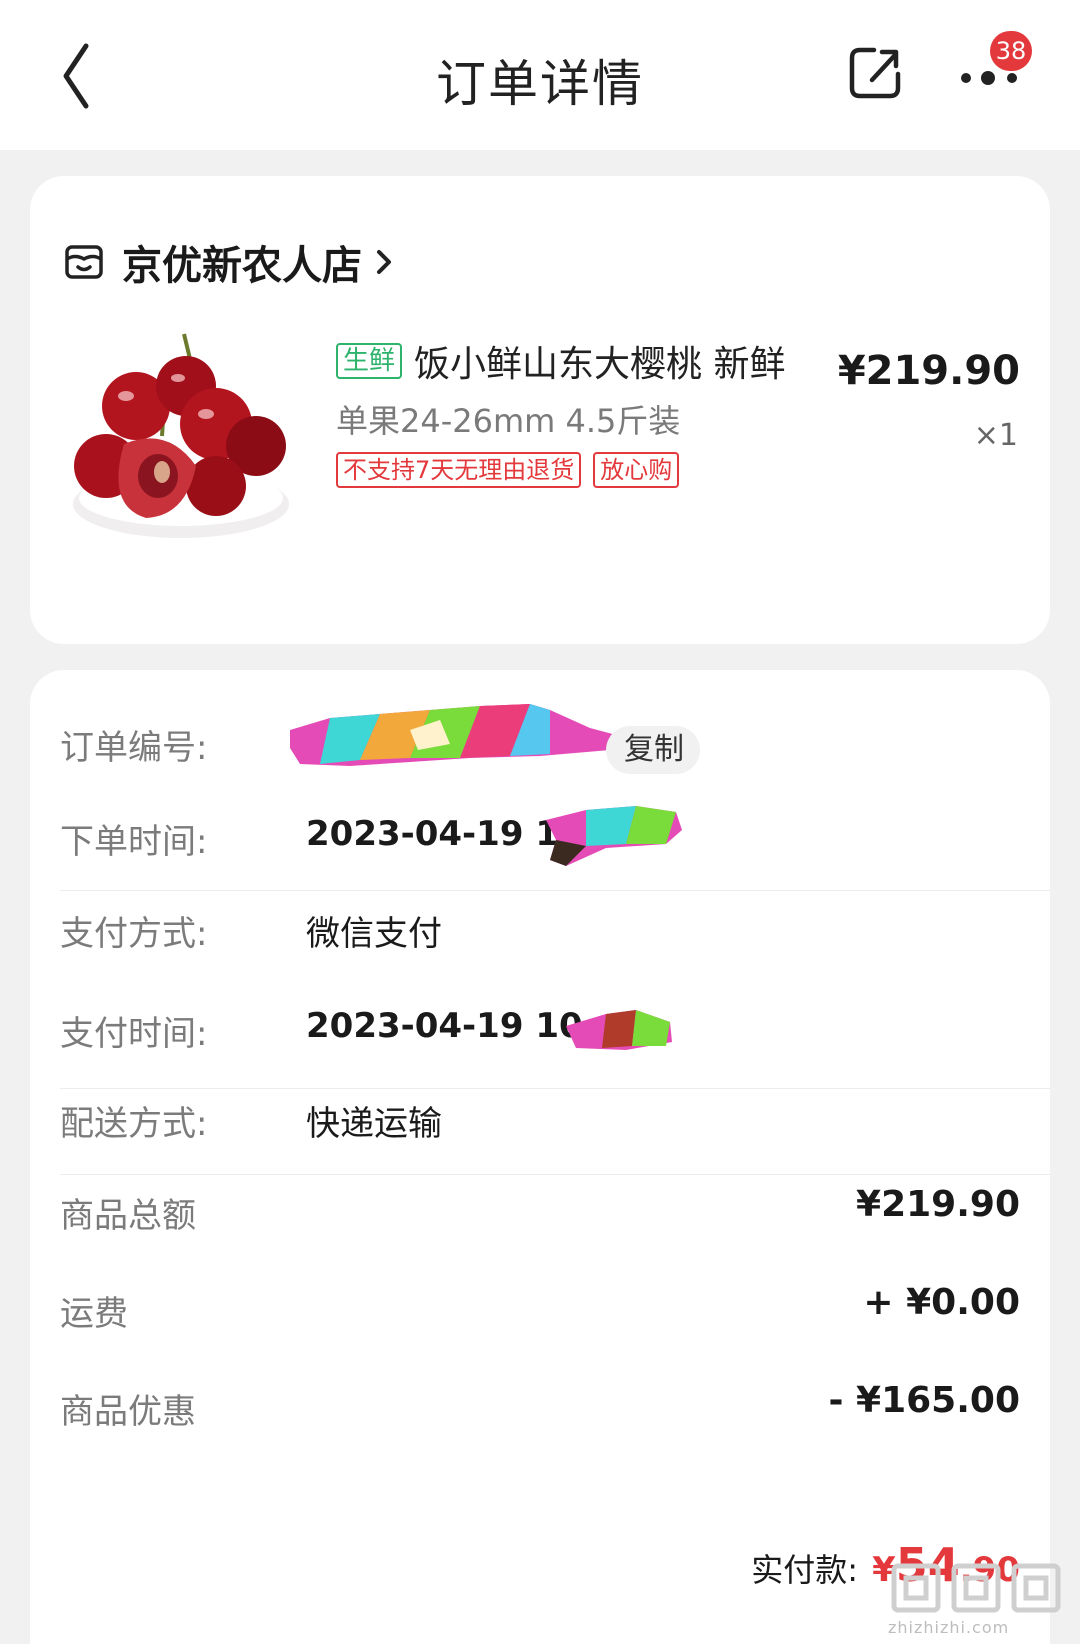 This screenshot has height=1644, width=1080. I want to click on watermark: zhizhizhi.com, so click(978, 1600).